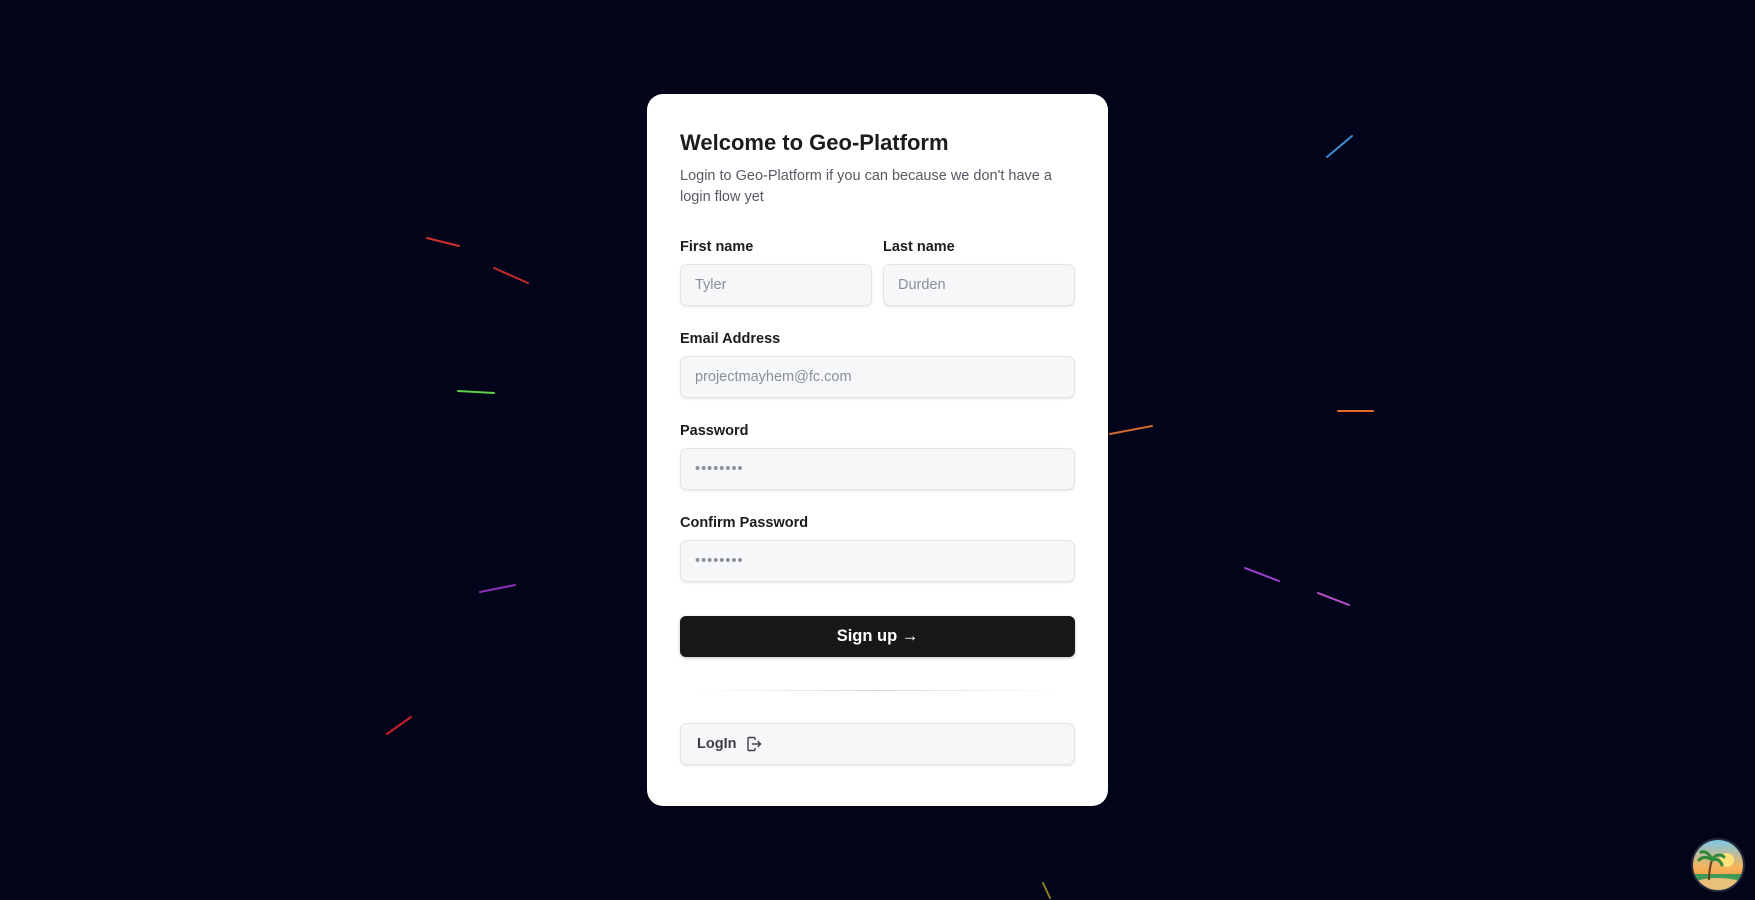 The width and height of the screenshot is (1755, 900). What do you see at coordinates (877, 469) in the screenshot?
I see `password-input` at bounding box center [877, 469].